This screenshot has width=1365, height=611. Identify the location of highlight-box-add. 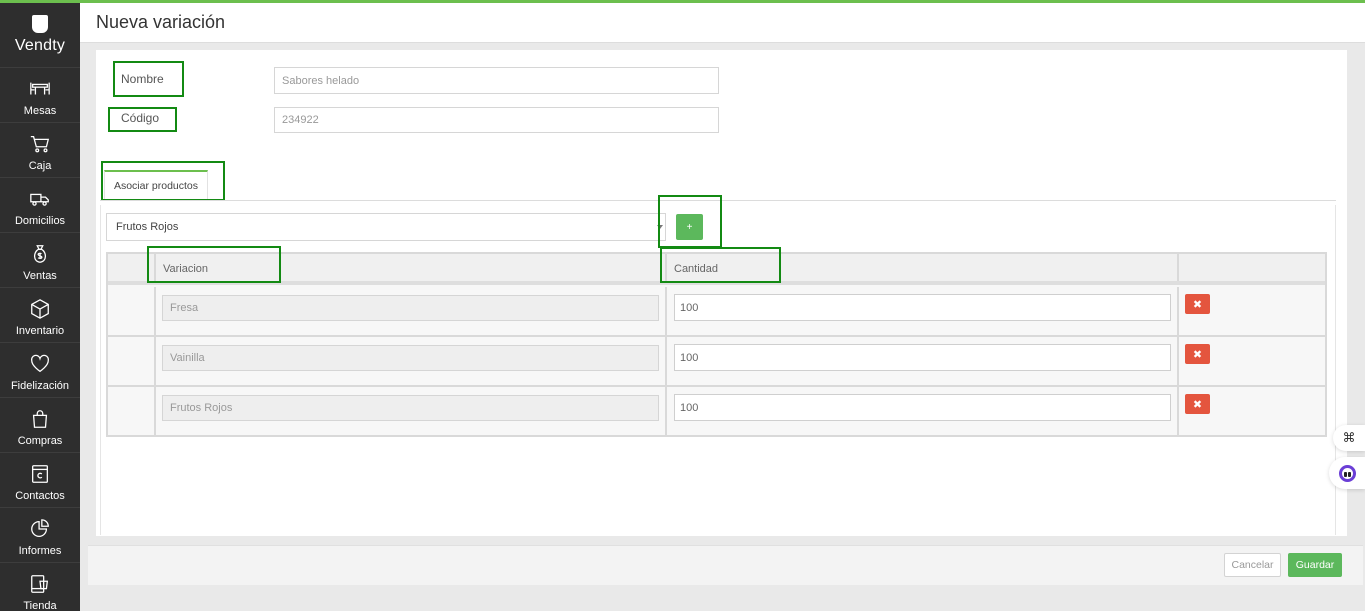
(690, 221).